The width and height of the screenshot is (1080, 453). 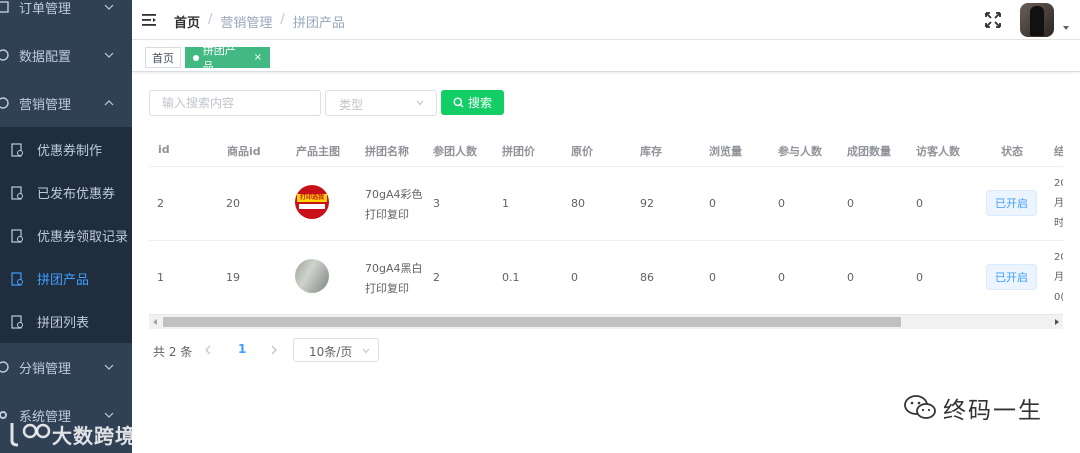 What do you see at coordinates (518, 151) in the screenshot?
I see `column-header: 拼团价` at bounding box center [518, 151].